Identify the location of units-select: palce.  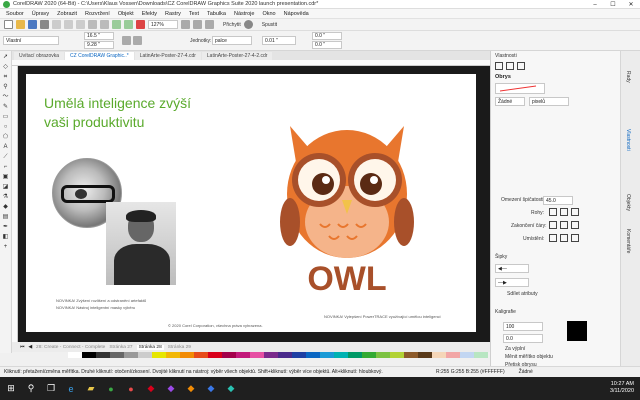
(232, 40).